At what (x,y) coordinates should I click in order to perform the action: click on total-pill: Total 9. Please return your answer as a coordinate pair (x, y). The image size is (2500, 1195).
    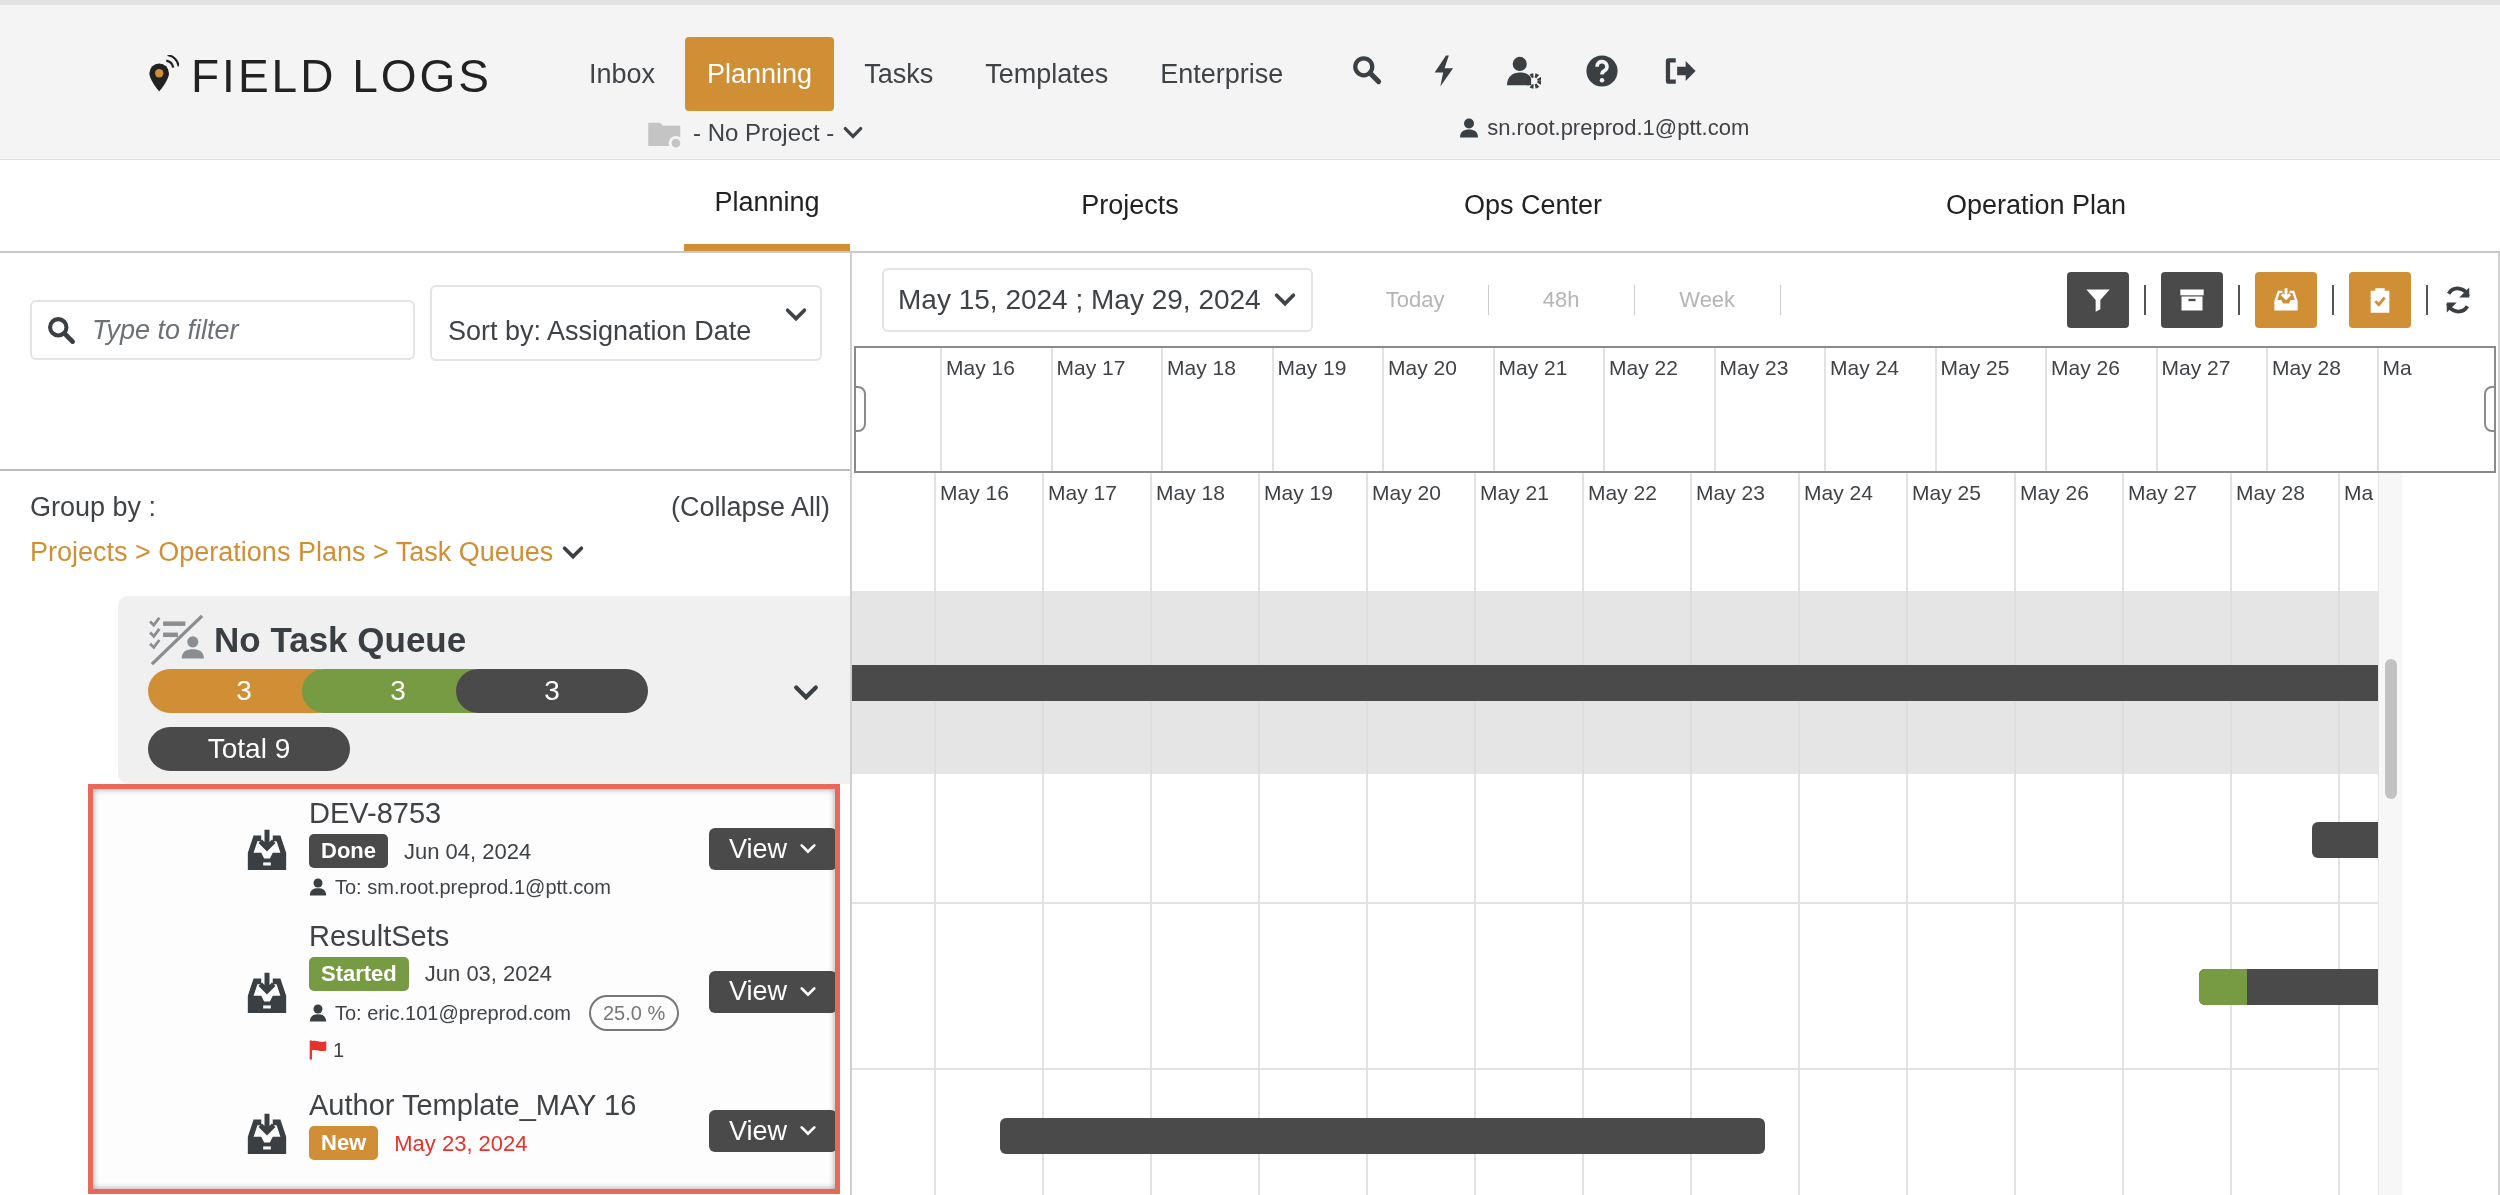
    Looking at the image, I should click on (249, 748).